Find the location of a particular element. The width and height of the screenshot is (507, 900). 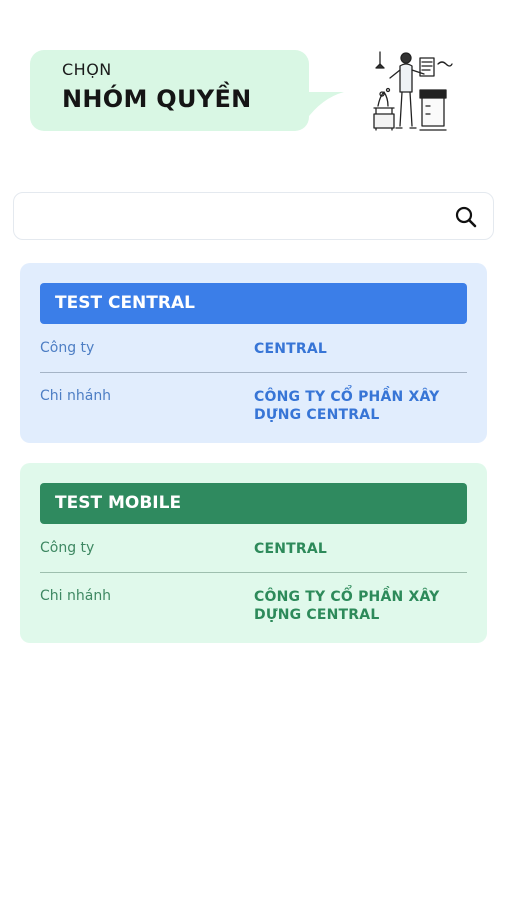

search-icon is located at coordinates (466, 217).